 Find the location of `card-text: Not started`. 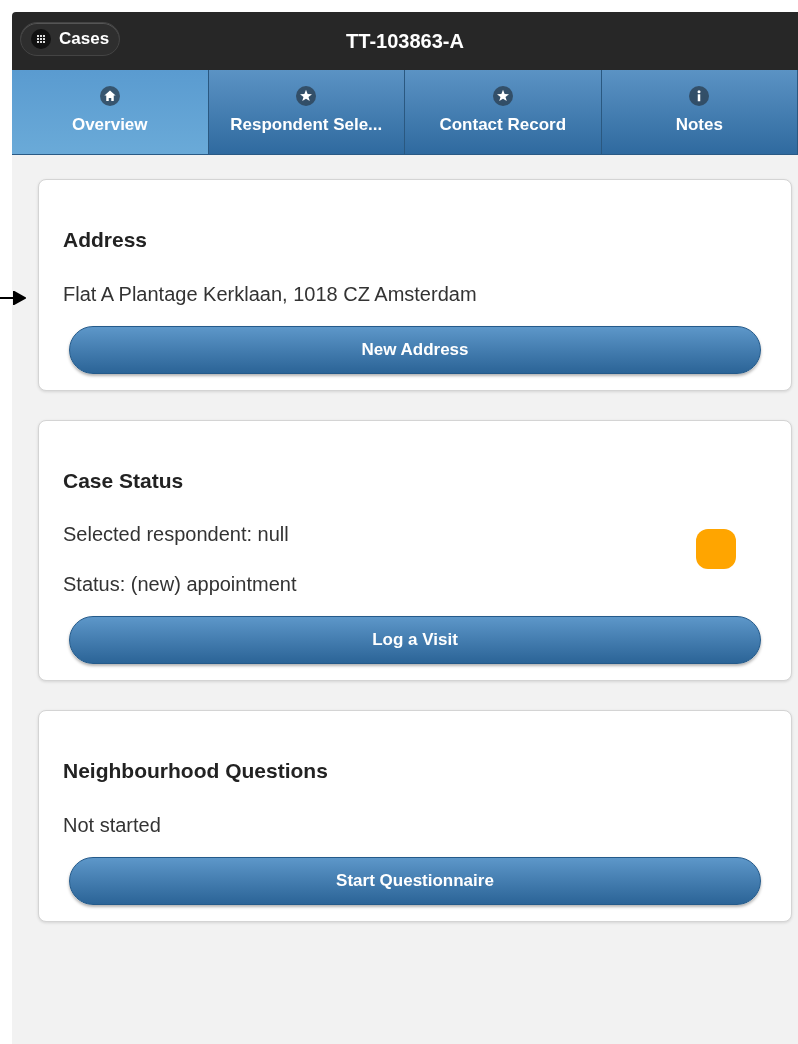

card-text: Not started is located at coordinates (112, 824).